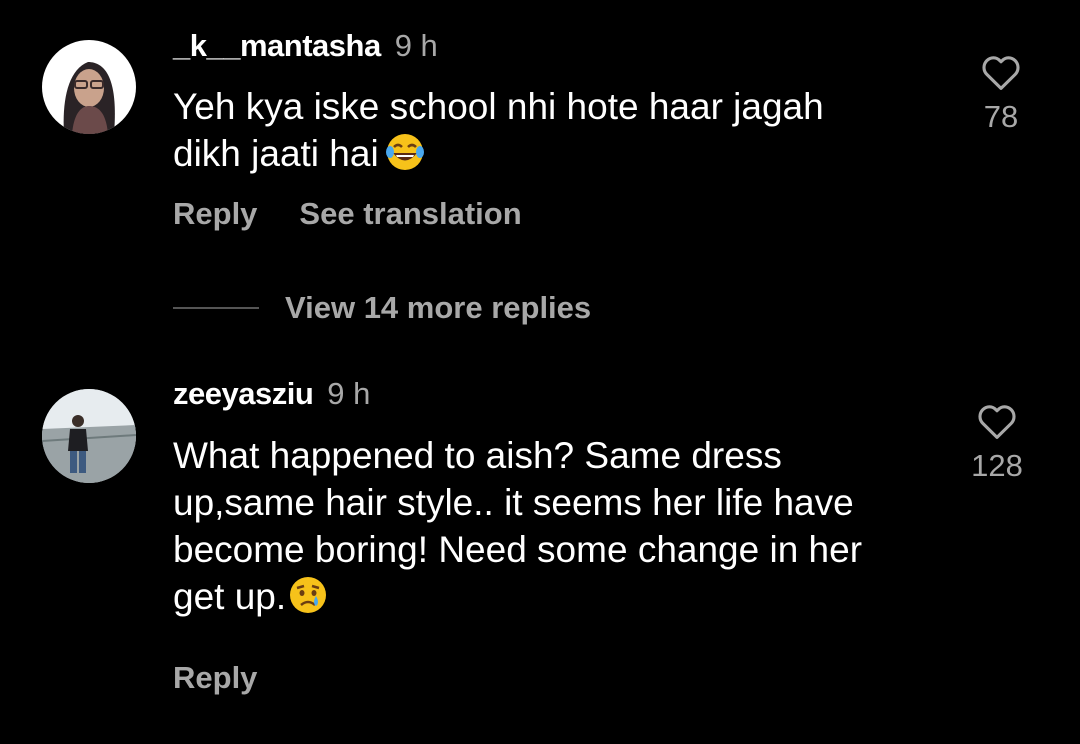  I want to click on comment-actions: Reply, so click(215, 678).